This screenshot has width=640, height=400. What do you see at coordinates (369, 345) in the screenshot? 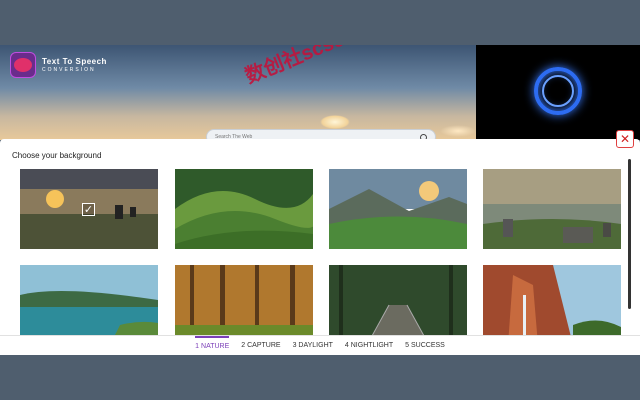
I see `tab-nightlight: 4 NIGHTLIGHT` at bounding box center [369, 345].